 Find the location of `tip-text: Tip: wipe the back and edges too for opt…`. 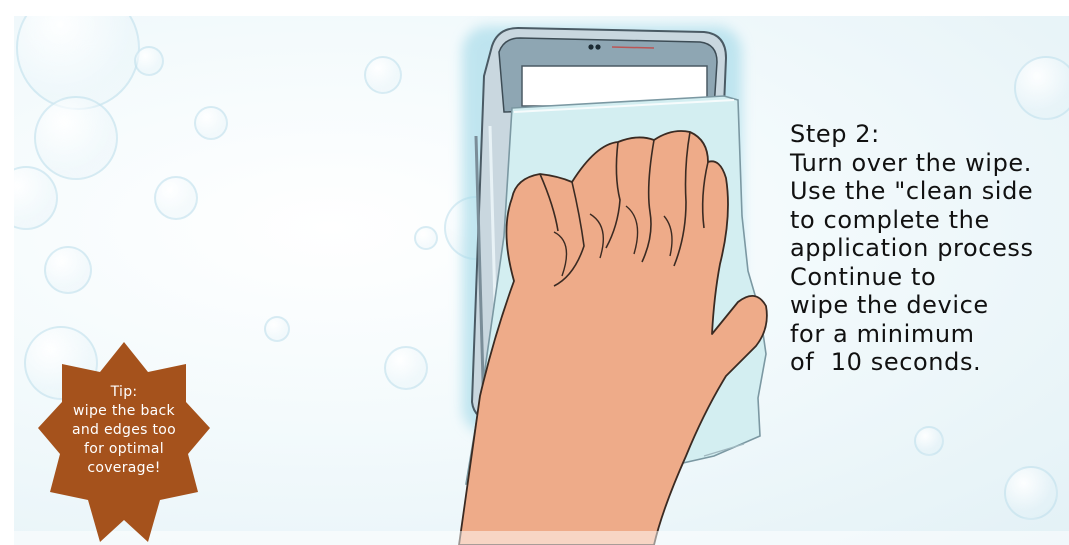

tip-text: Tip: wipe the back and edges too for opt… is located at coordinates (124, 430).